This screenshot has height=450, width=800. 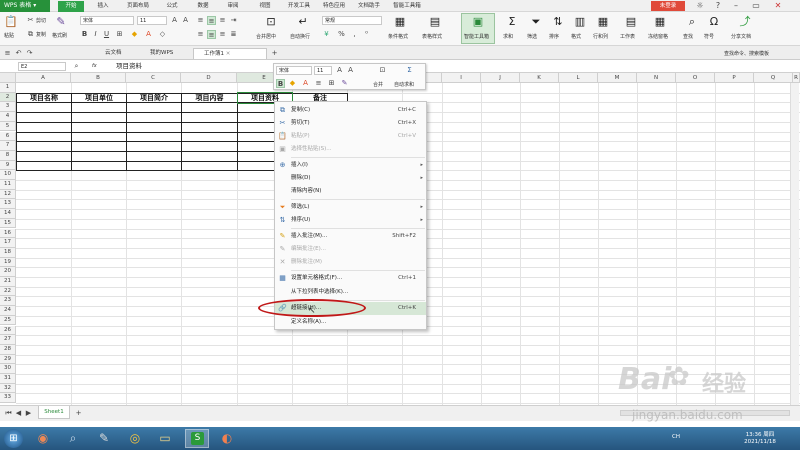 I want to click on wps-taskbar-button: S, so click(x=197, y=438).